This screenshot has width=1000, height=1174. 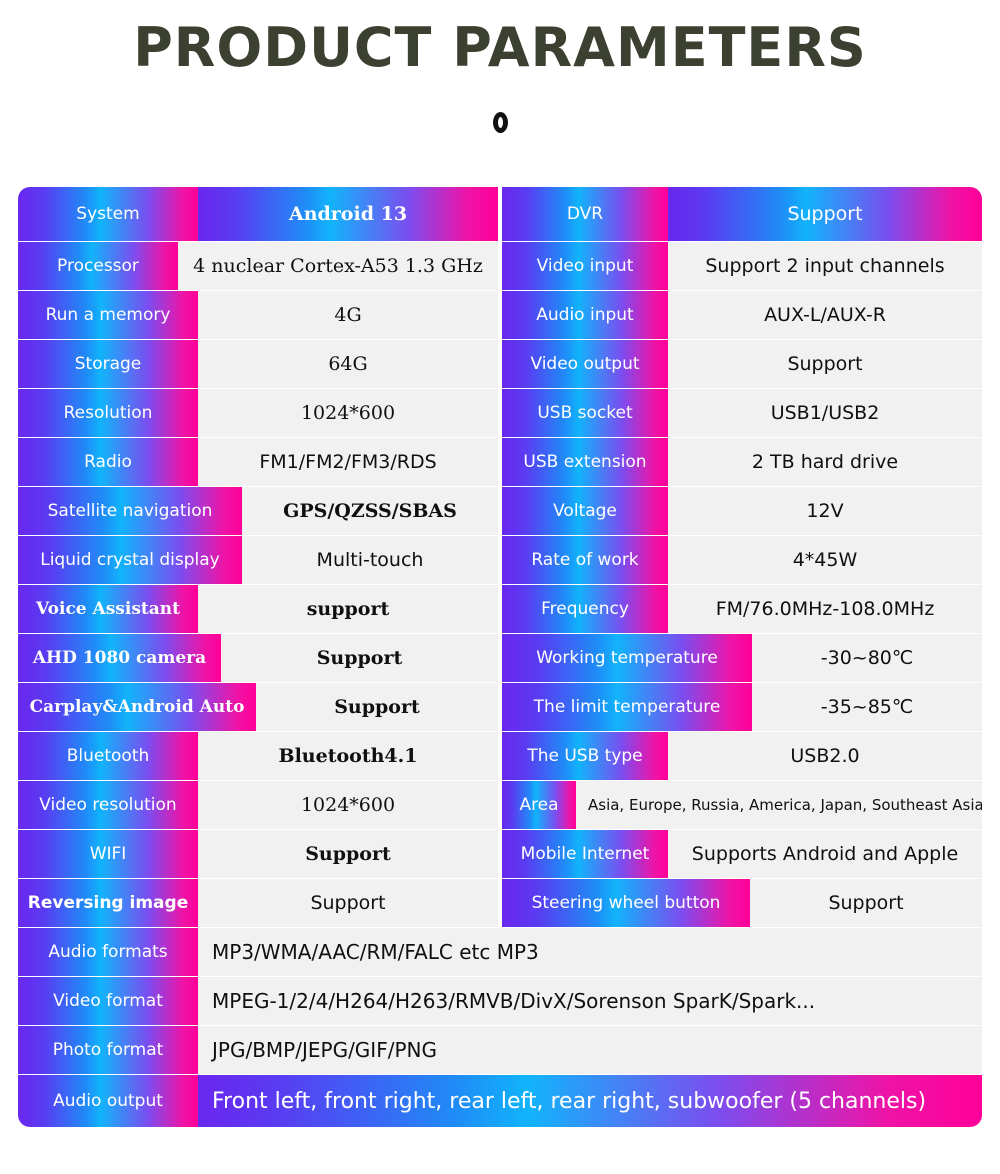 I want to click on spec-value: 64G, so click(x=348, y=364).